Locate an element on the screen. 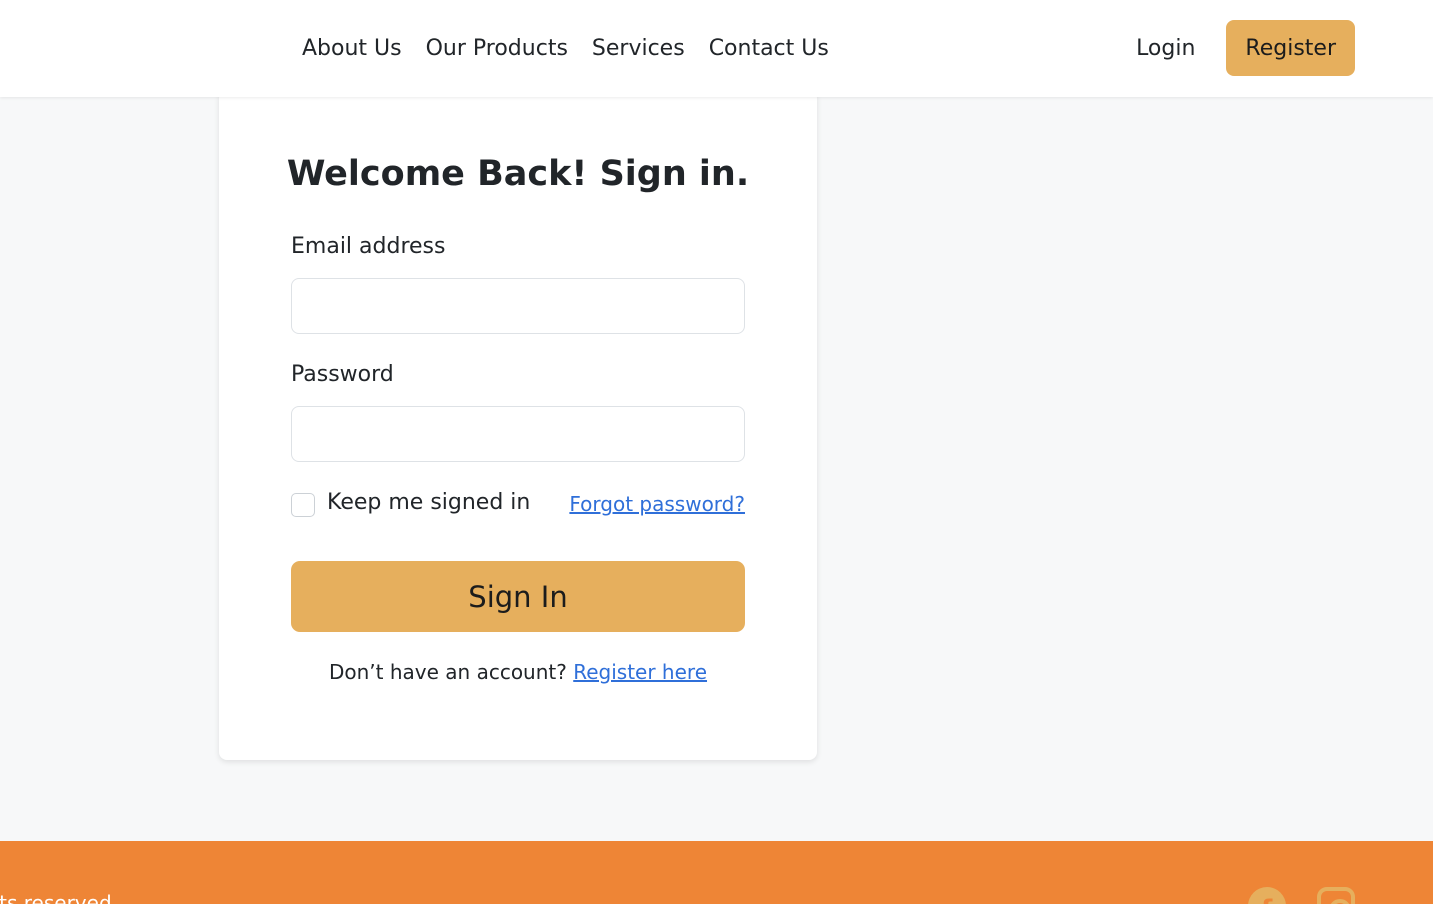  keep-signed-in-checkbox is located at coordinates (303, 505).